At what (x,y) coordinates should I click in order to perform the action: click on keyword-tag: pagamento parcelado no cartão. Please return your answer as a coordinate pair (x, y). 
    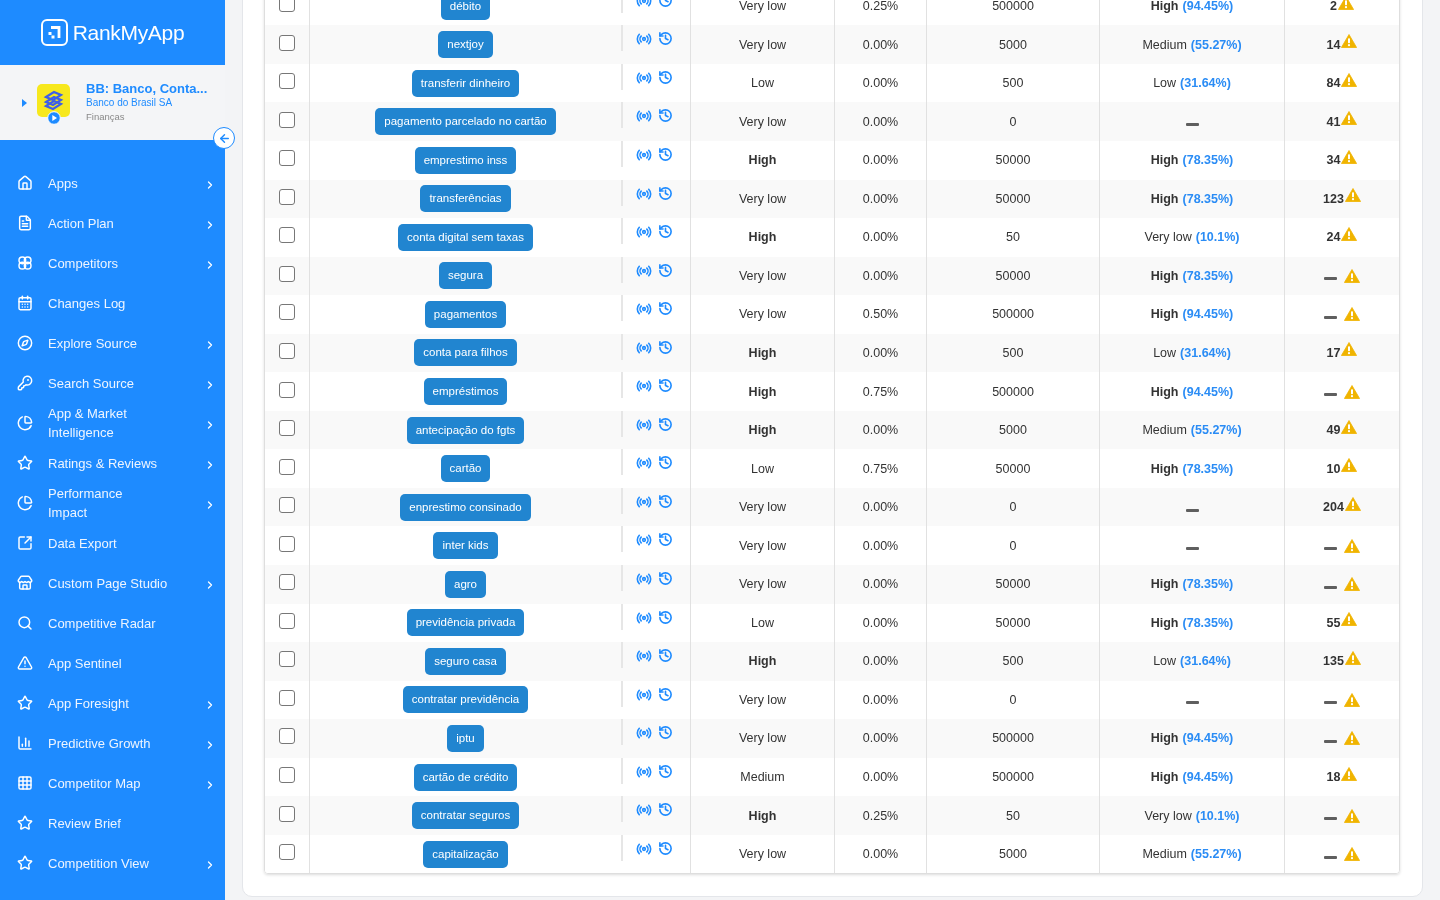
    Looking at the image, I should click on (465, 122).